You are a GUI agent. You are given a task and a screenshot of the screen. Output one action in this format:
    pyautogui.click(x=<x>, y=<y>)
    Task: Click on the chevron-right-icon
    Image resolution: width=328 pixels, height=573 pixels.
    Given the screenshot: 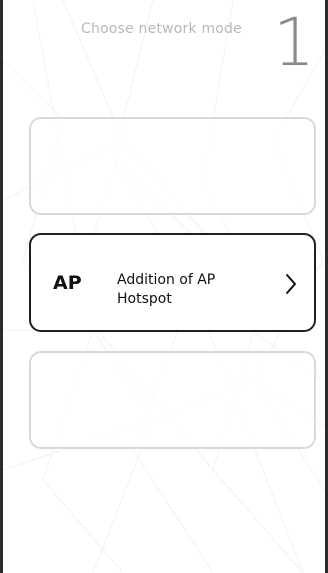 What is the action you would take?
    pyautogui.click(x=291, y=284)
    